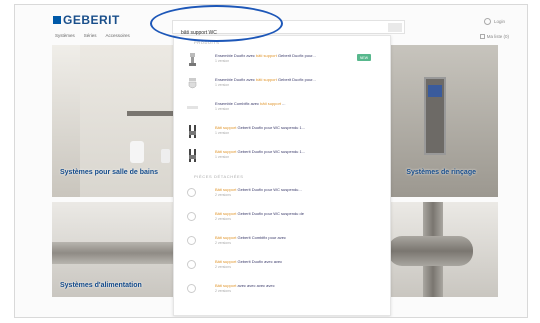  What do you see at coordinates (487, 21) in the screenshot?
I see `user-icon` at bounding box center [487, 21].